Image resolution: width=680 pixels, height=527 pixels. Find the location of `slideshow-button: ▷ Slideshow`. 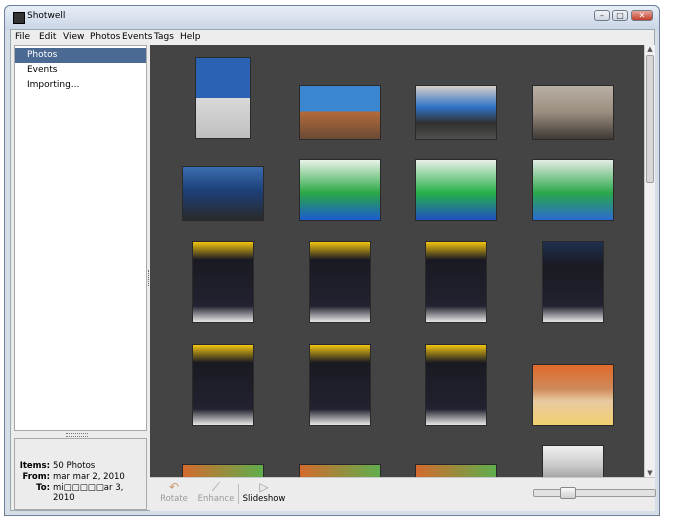

slideshow-button: ▷ Slideshow is located at coordinates (264, 492).